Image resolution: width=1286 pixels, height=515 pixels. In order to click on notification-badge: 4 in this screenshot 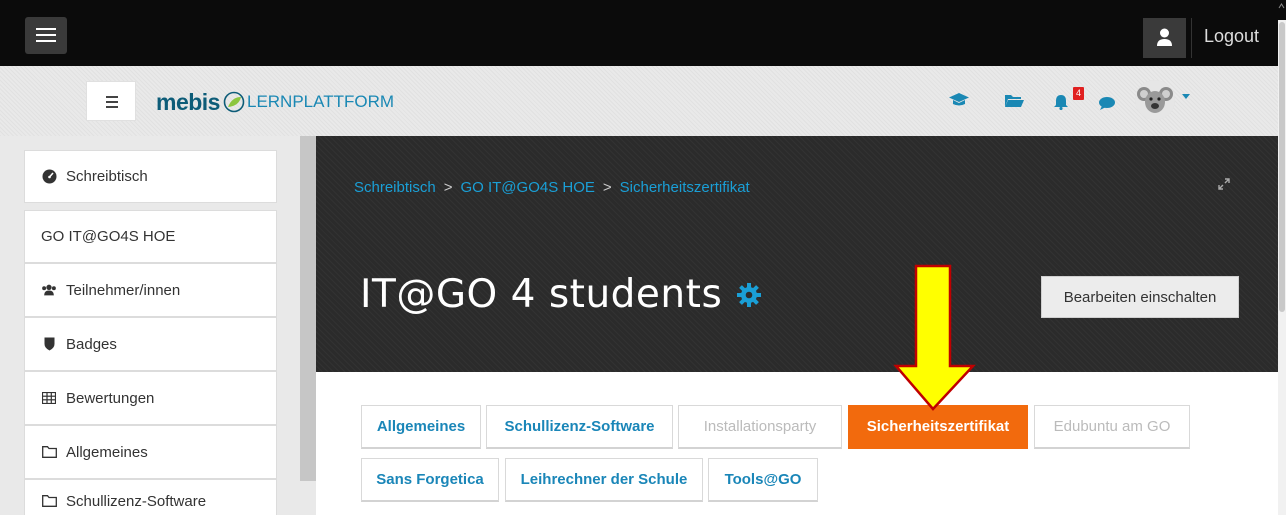, I will do `click(1078, 93)`.